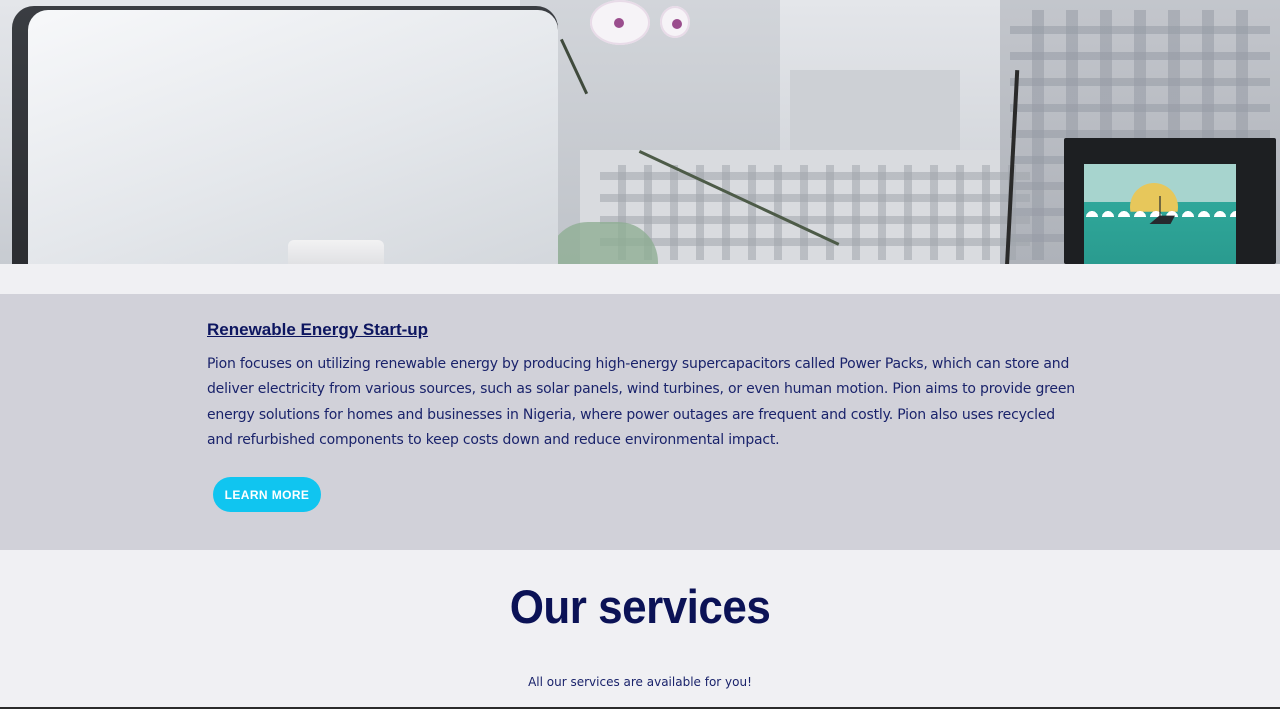 The image size is (1280, 709). I want to click on building-windows, so click(815, 212).